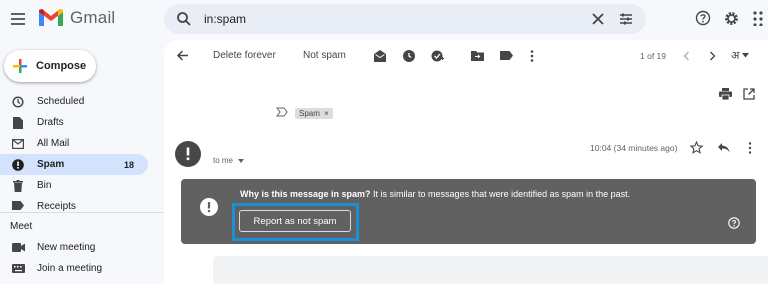 This screenshot has height=284, width=768. I want to click on recipient-text: to me, so click(223, 160).